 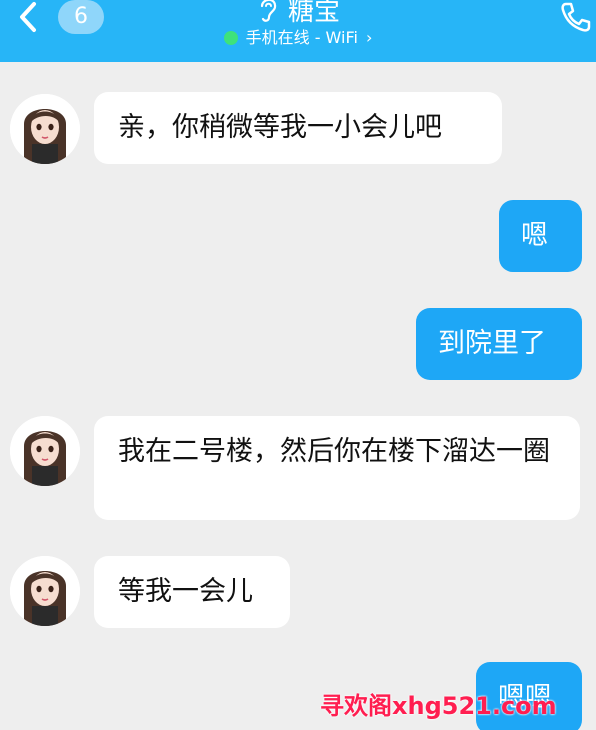 I want to click on contact-name: 糖宝, so click(x=314, y=14).